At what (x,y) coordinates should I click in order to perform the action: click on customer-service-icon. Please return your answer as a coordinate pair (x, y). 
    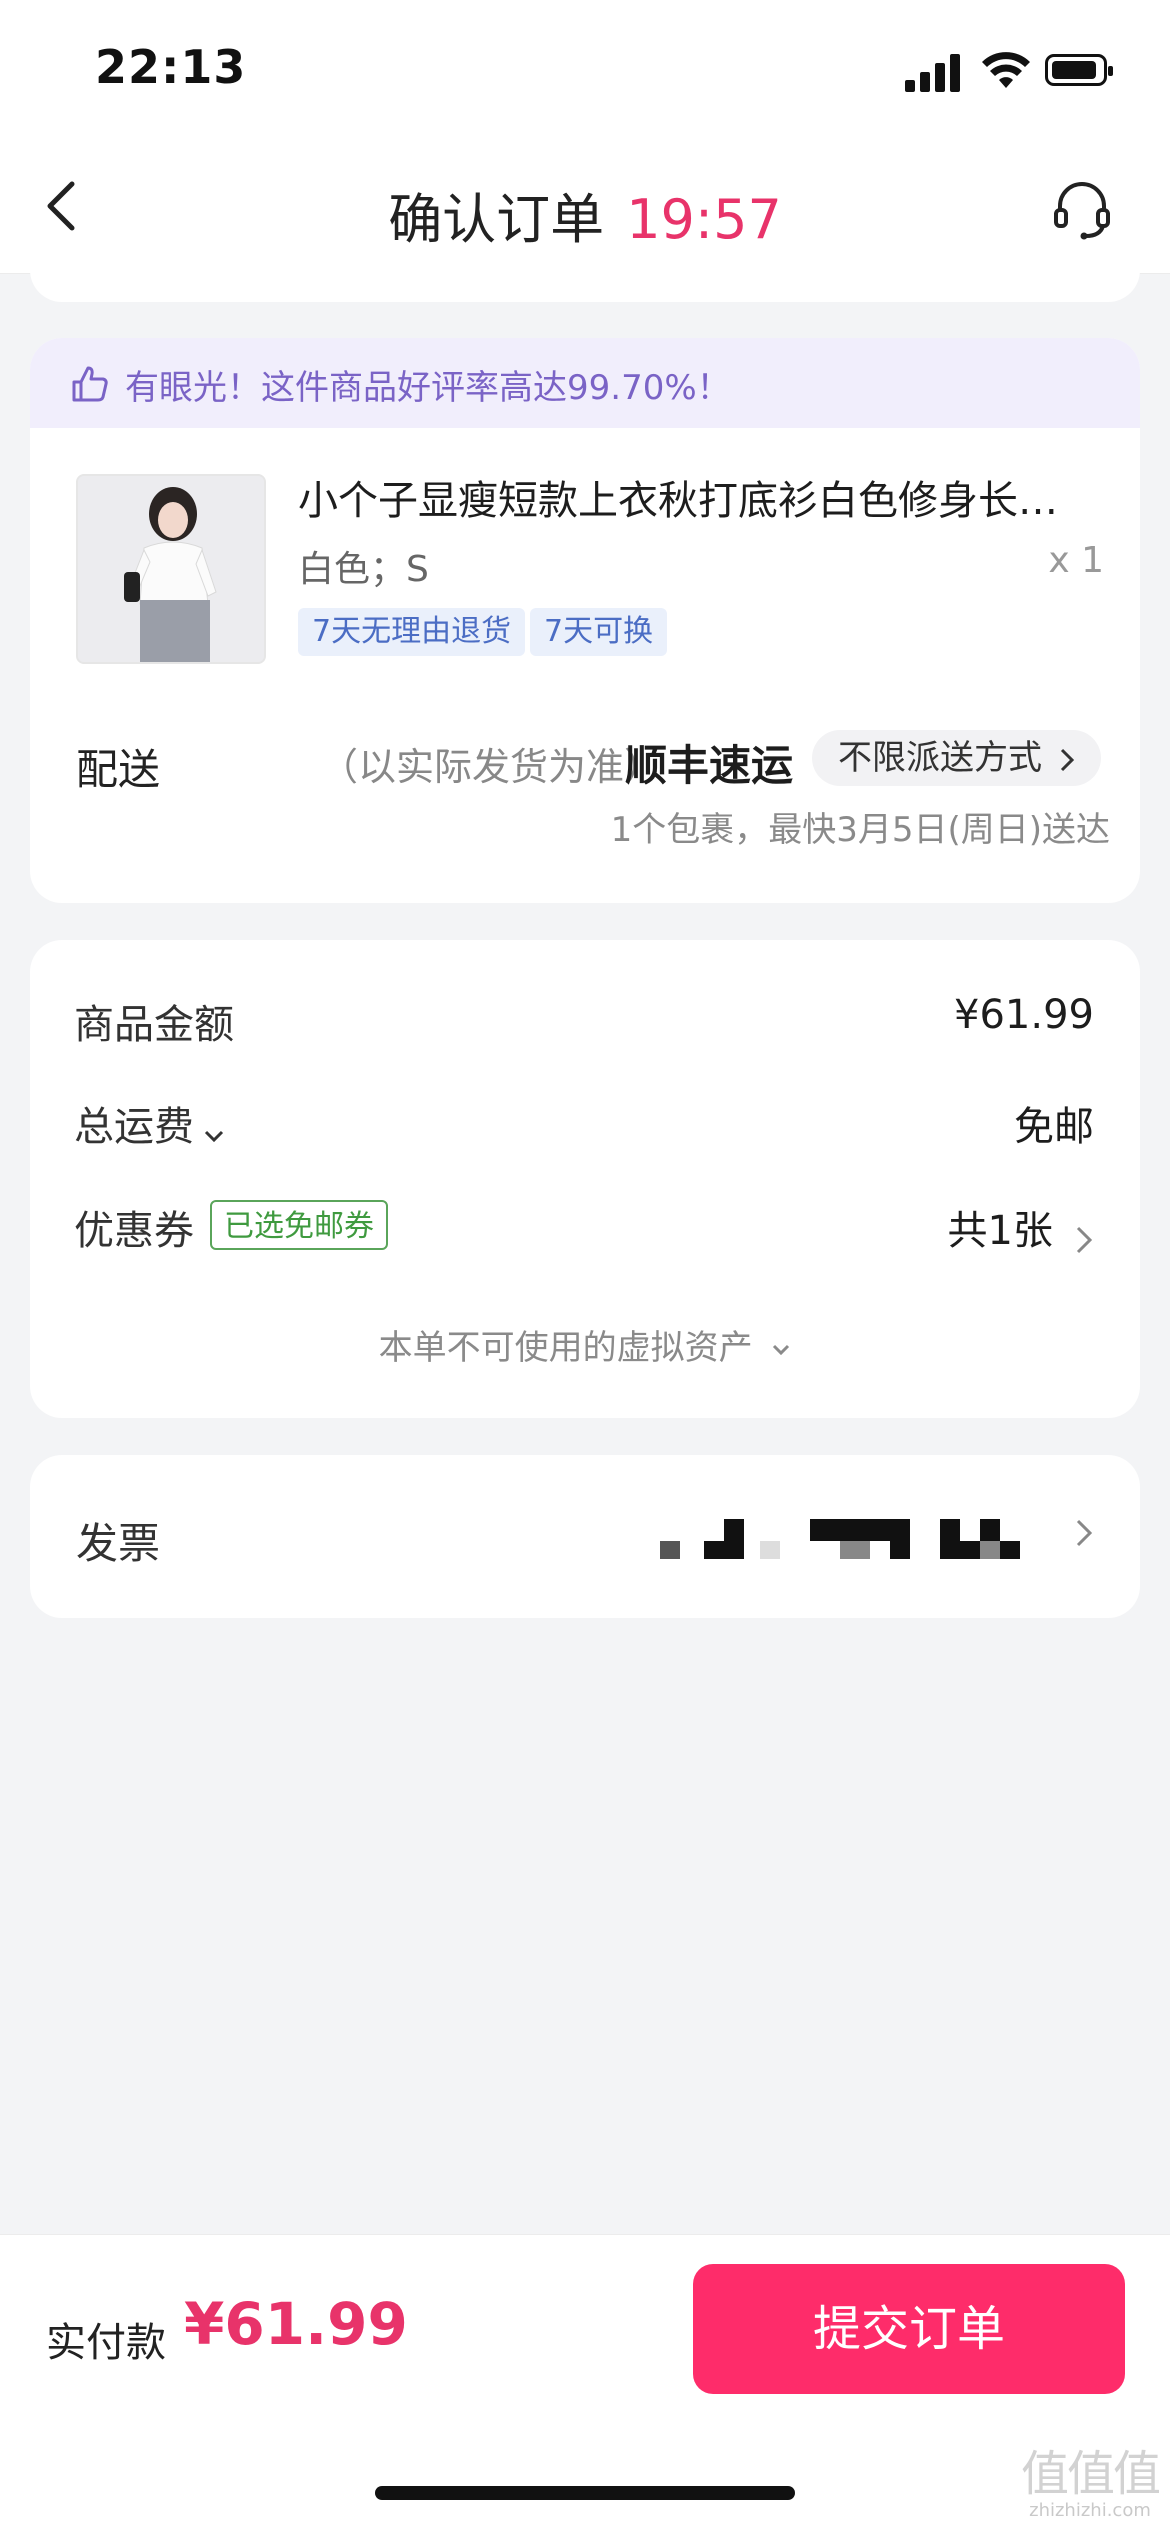
    Looking at the image, I should click on (1082, 210).